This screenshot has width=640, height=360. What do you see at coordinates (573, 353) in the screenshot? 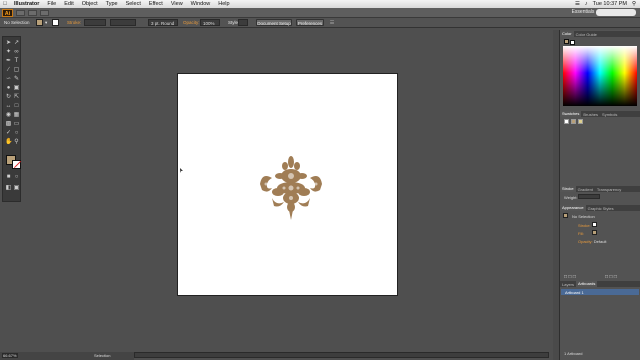
I see `artboards-count: 1 Artboard` at bounding box center [573, 353].